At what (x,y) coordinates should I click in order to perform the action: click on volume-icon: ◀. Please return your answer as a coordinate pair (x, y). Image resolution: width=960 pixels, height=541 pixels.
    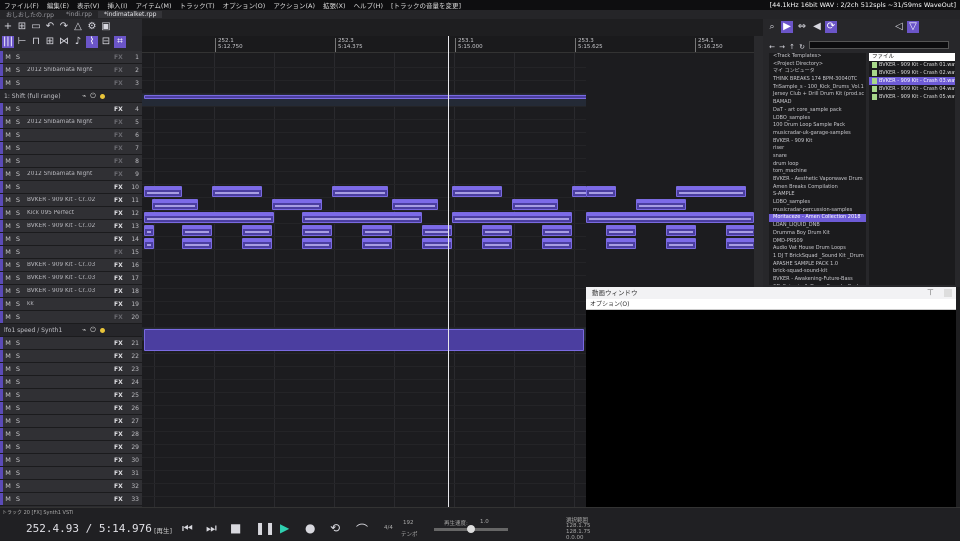
    Looking at the image, I should click on (817, 27).